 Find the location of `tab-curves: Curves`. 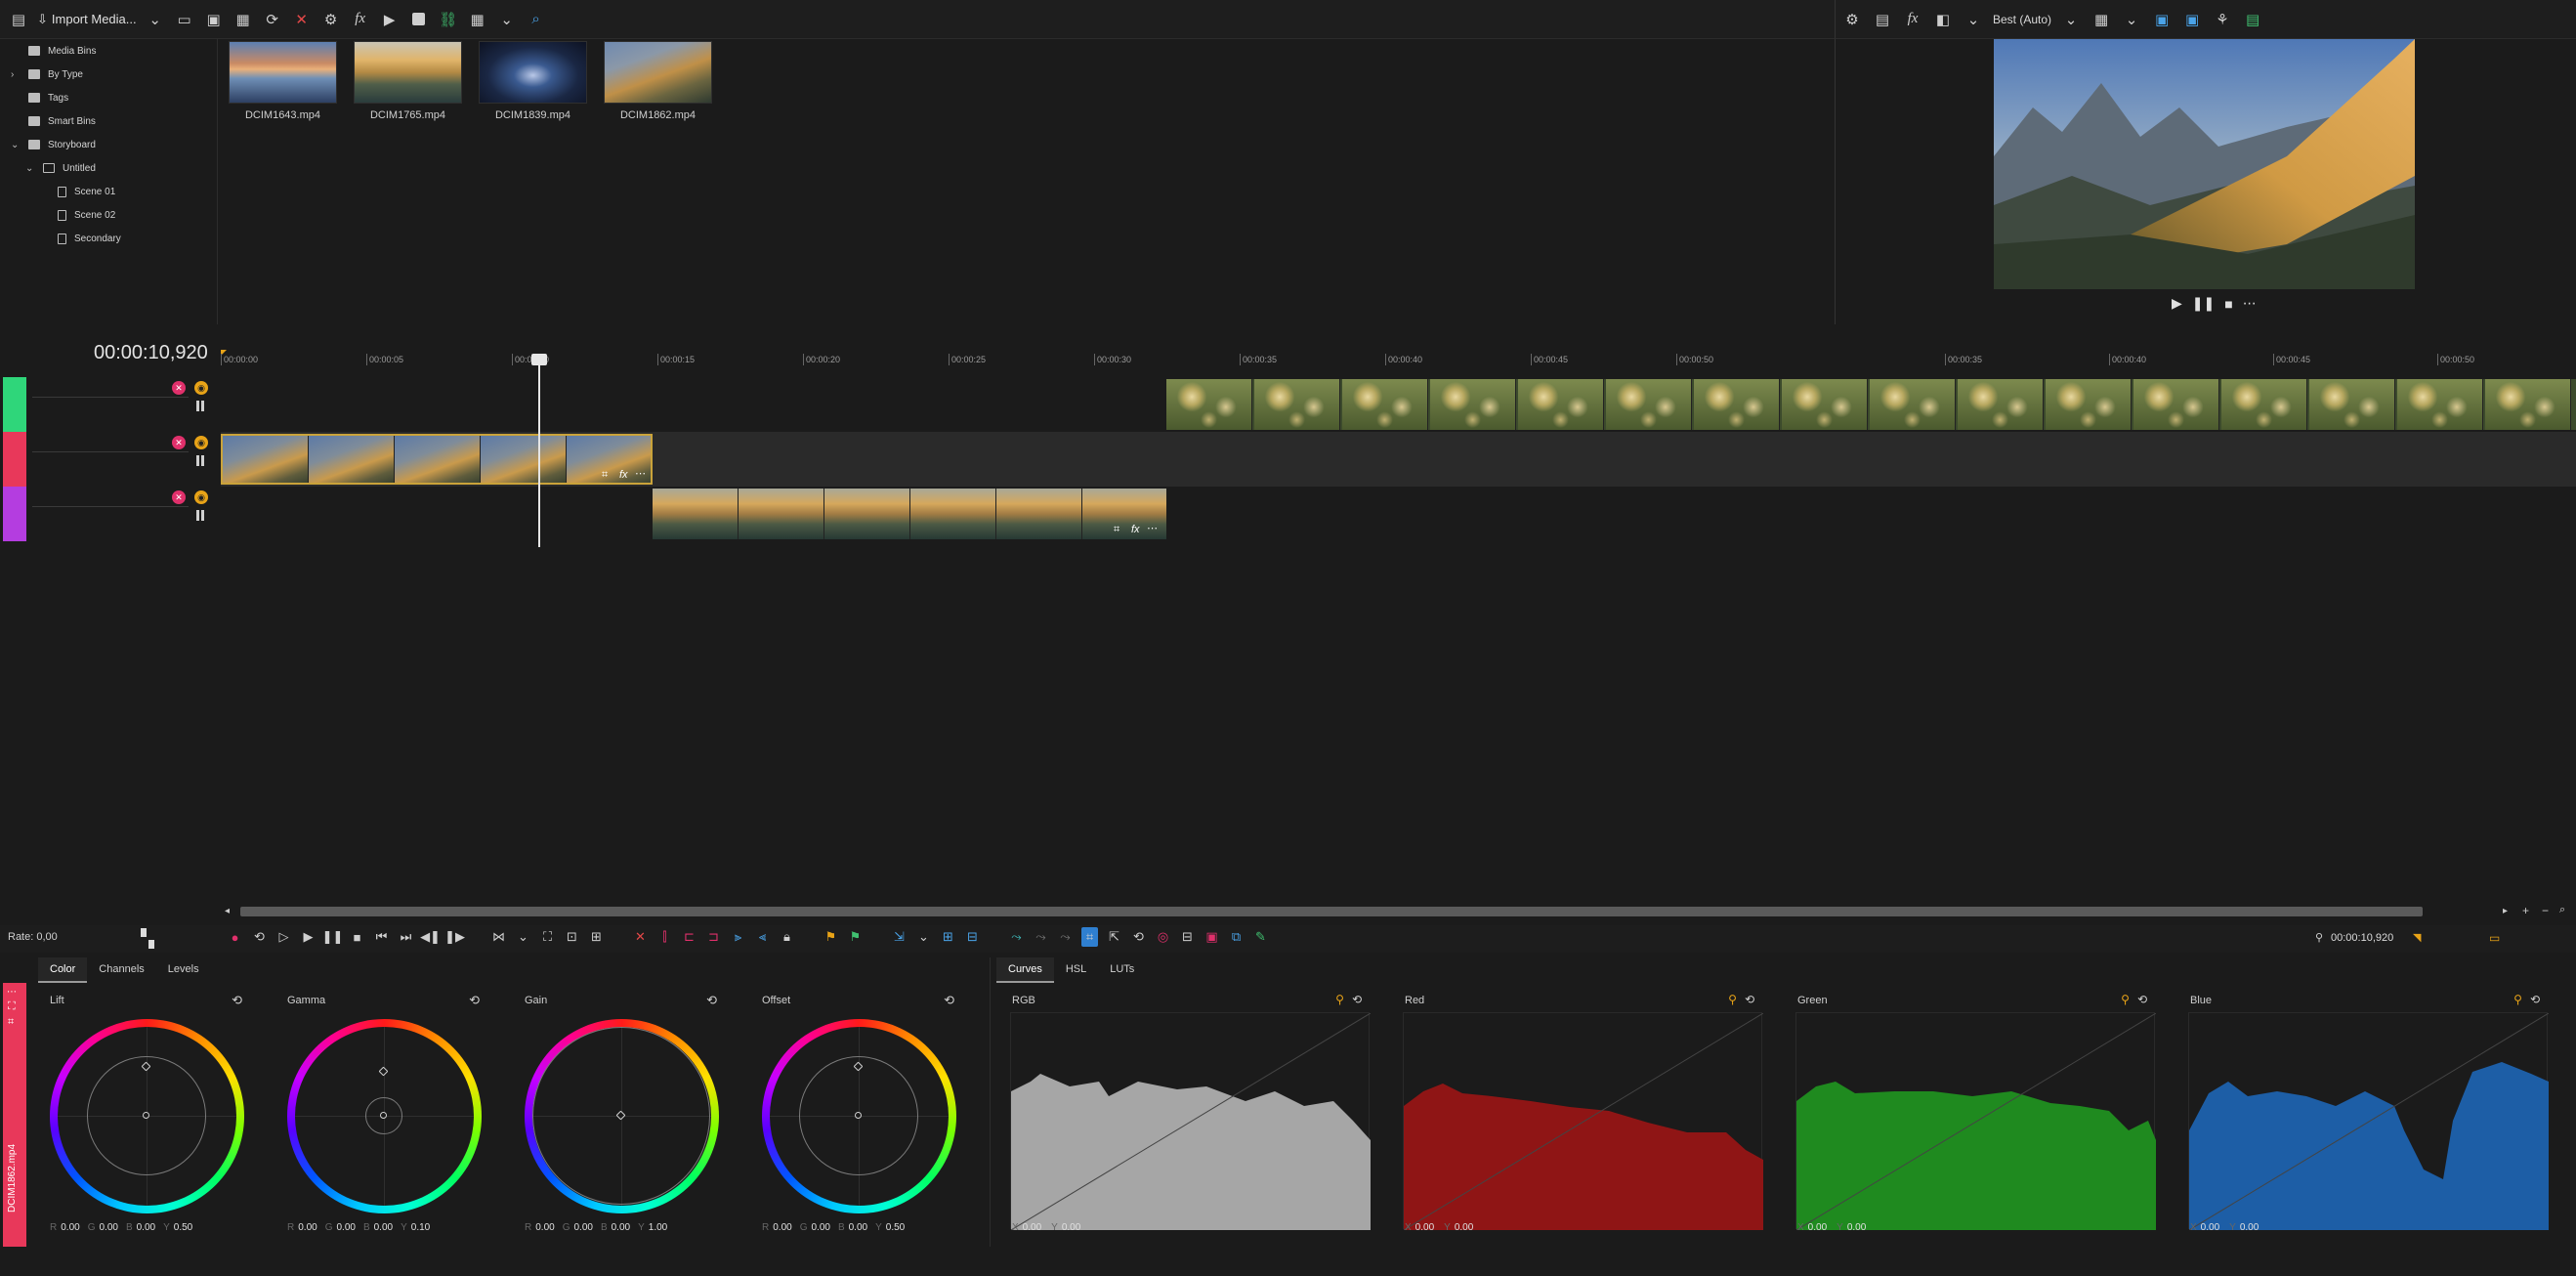

tab-curves: Curves is located at coordinates (1025, 970).